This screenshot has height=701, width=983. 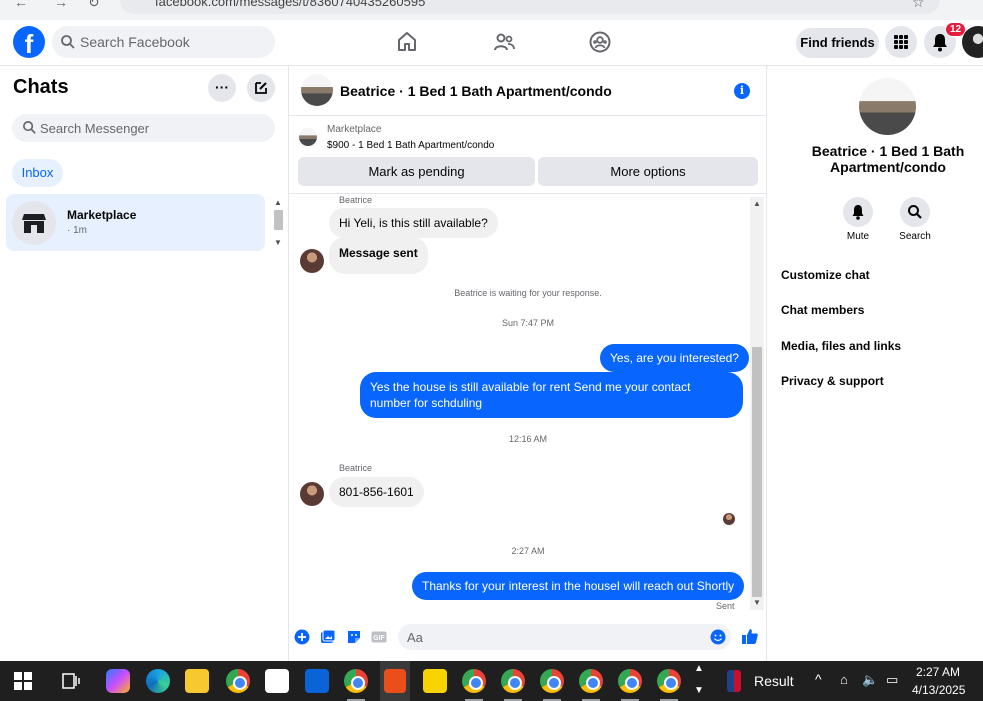 What do you see at coordinates (674, 358) in the screenshot?
I see `outgoing-message: Yes, are you interested?` at bounding box center [674, 358].